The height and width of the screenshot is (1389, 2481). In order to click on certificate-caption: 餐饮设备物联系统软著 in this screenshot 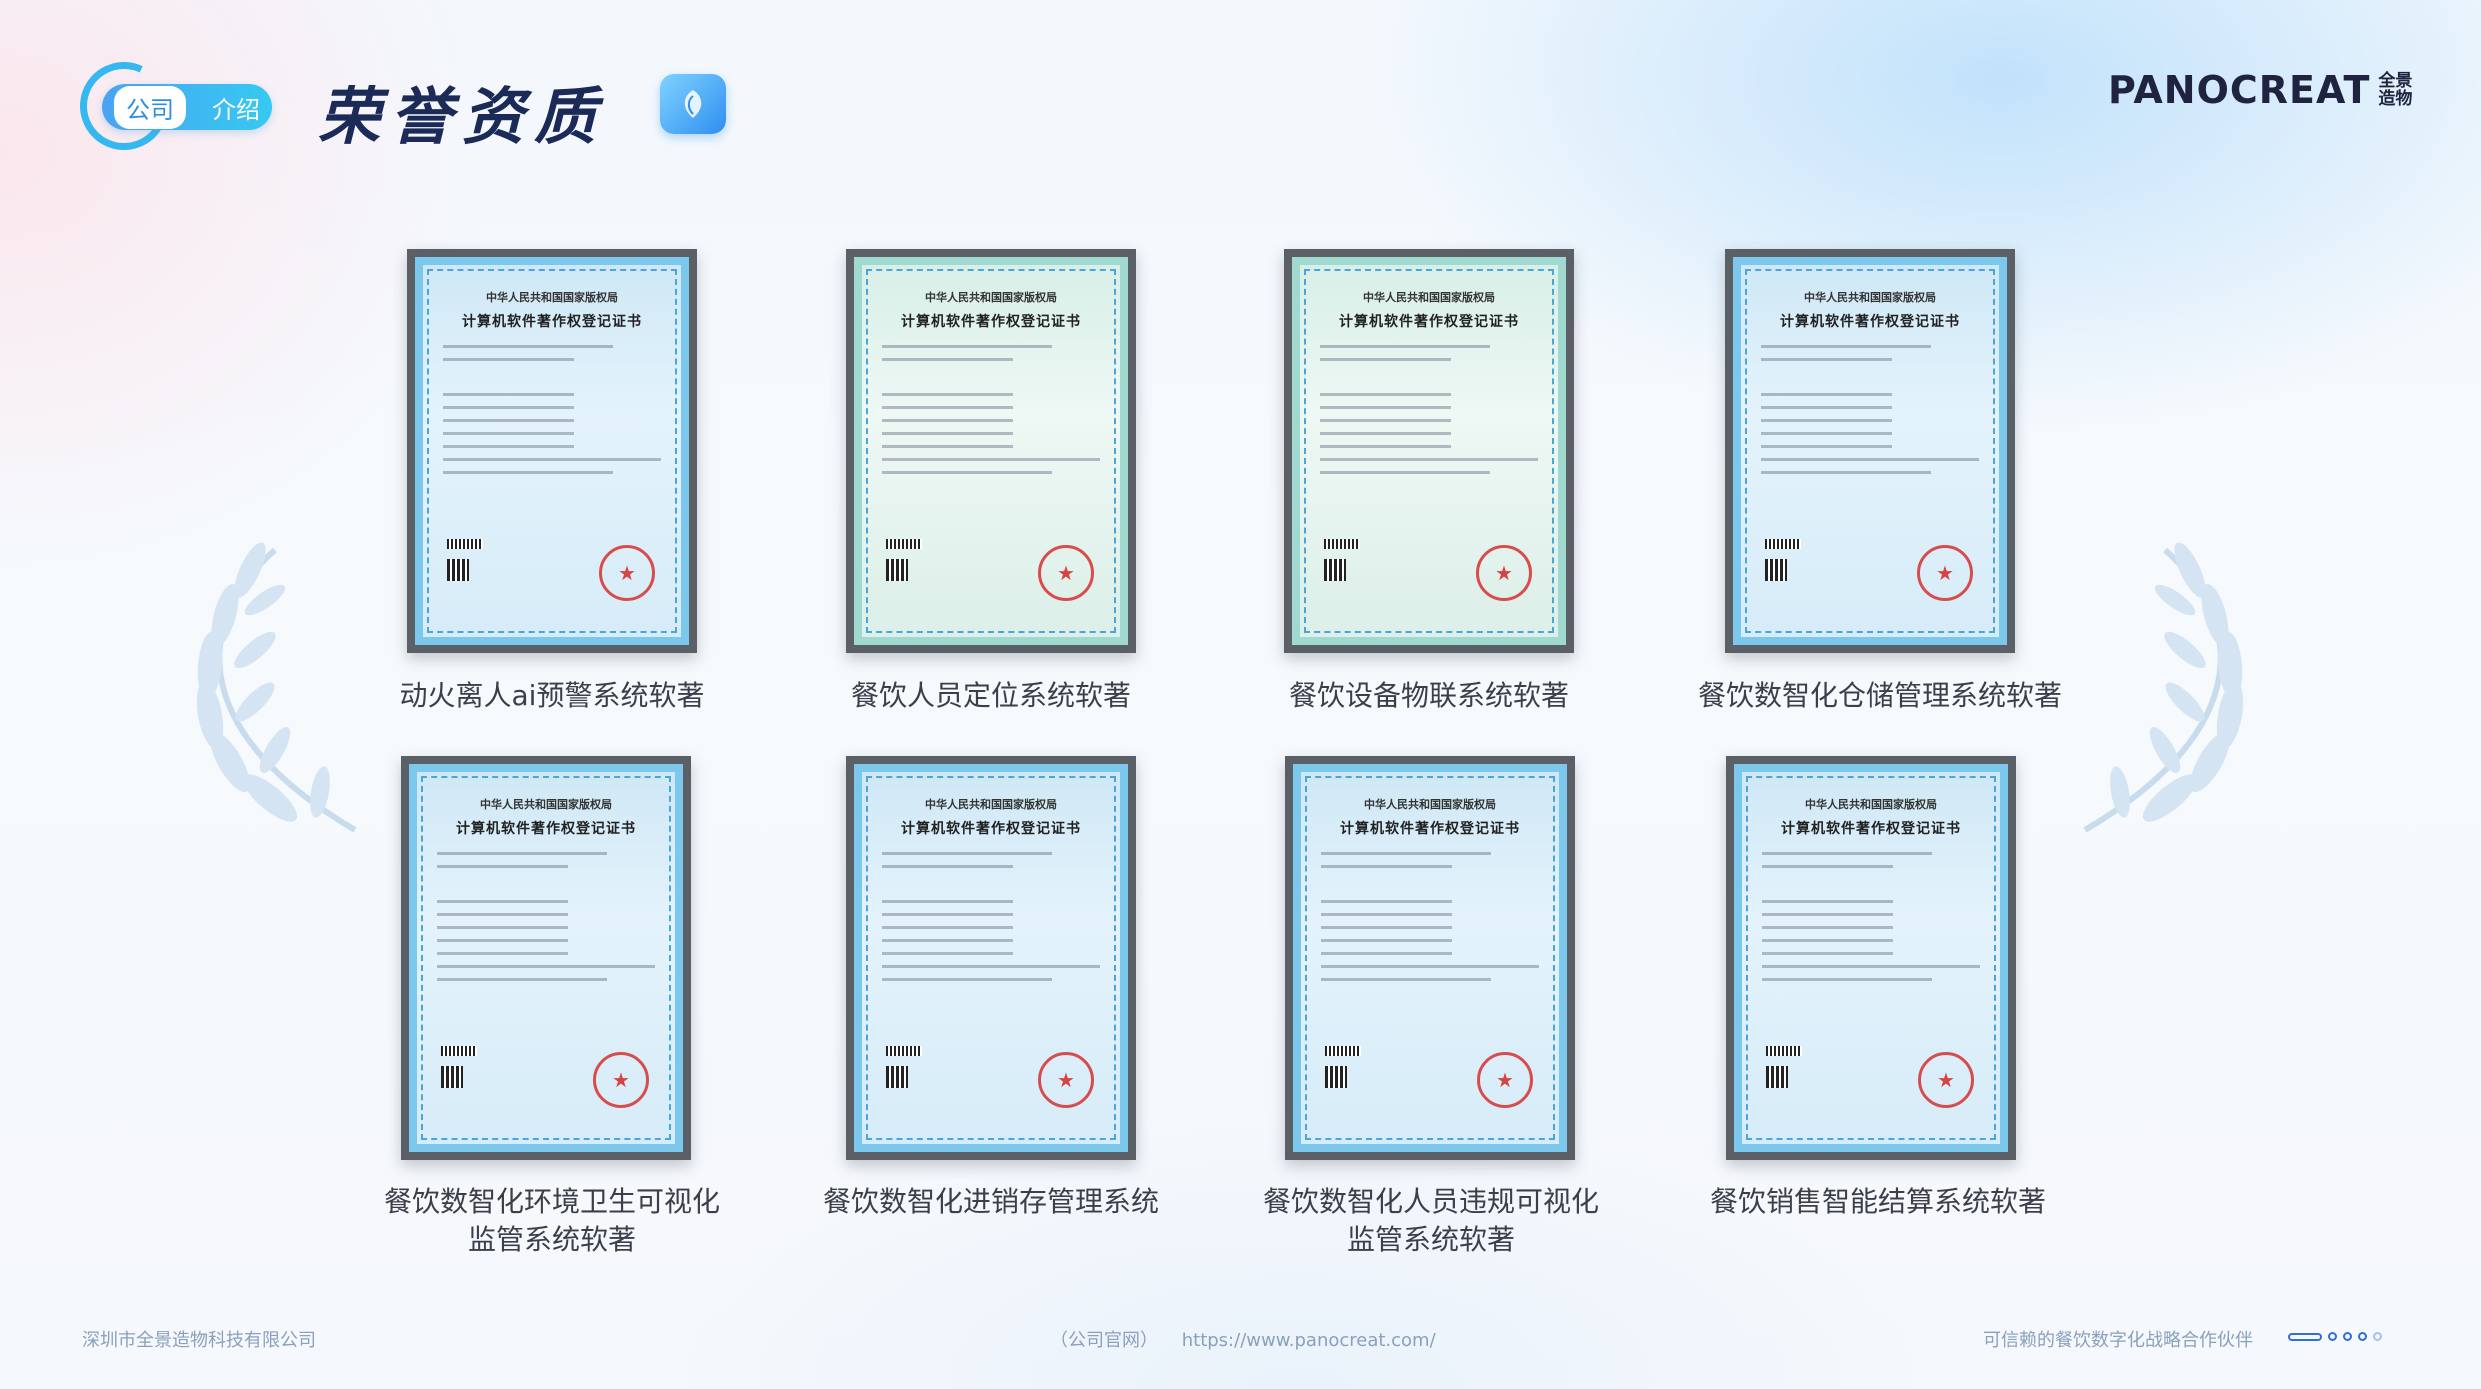, I will do `click(1428, 695)`.